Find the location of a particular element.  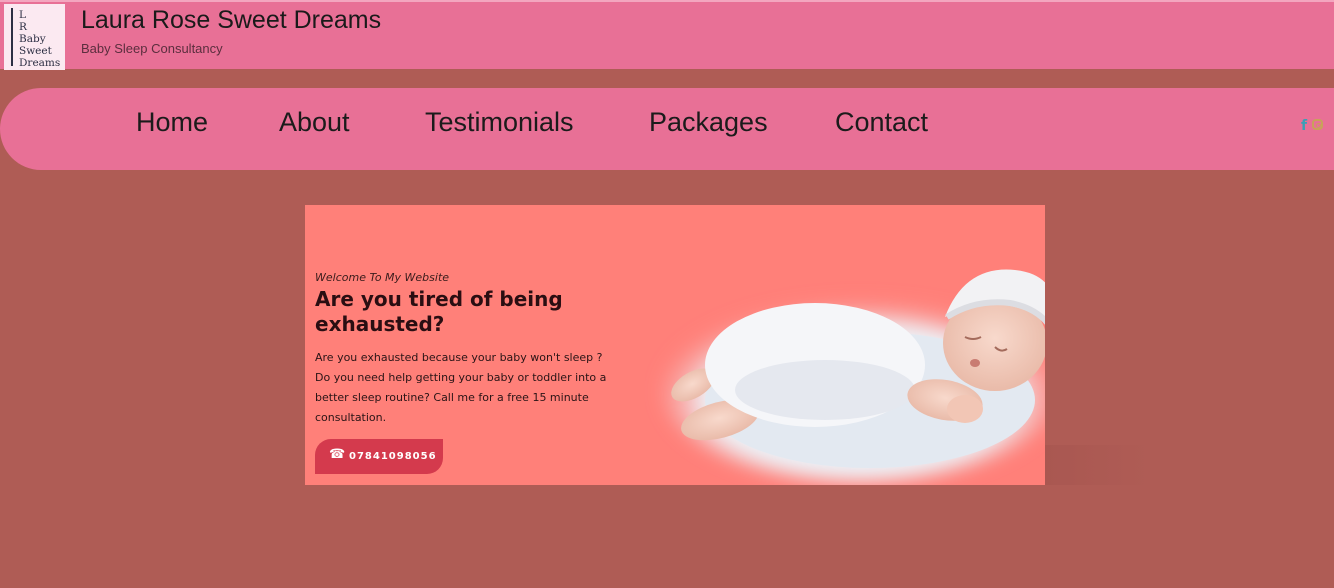

decorative-shadow is located at coordinates (1097, 465).